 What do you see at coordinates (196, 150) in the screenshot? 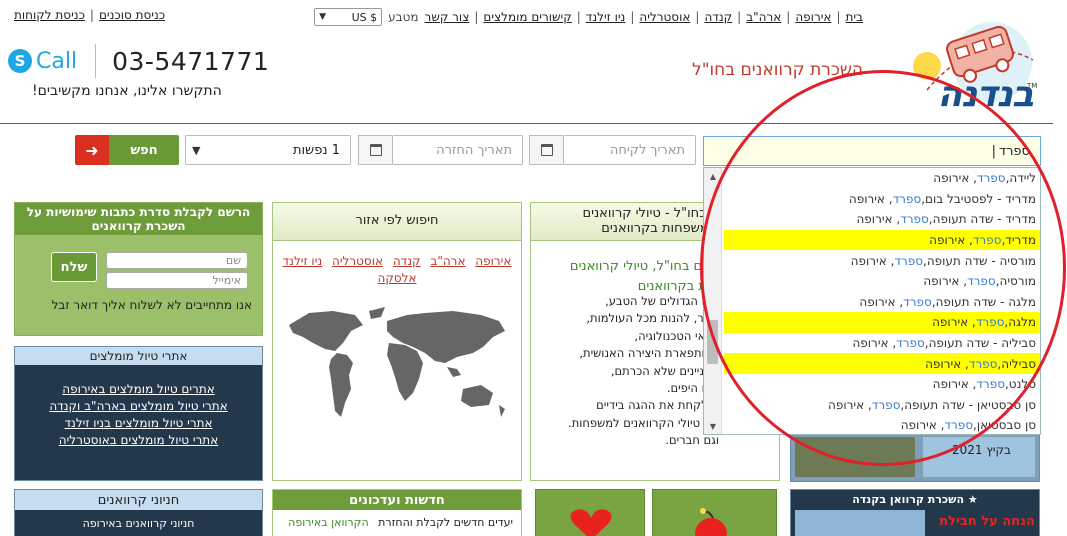
I see `chevron-down-icon: ▼` at bounding box center [196, 150].